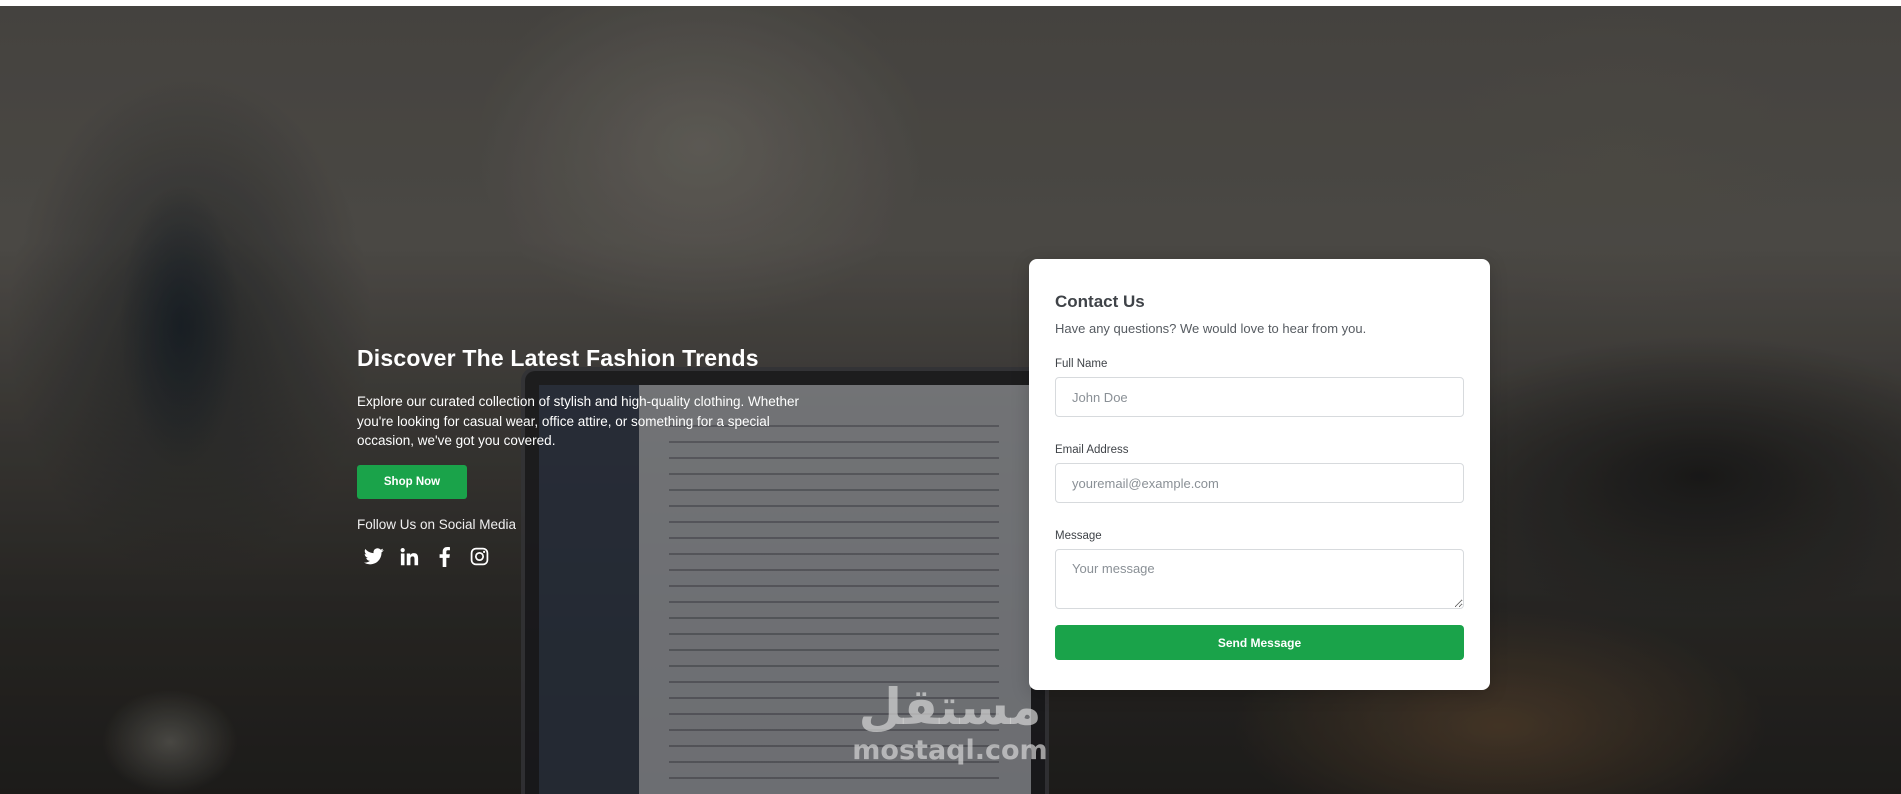 Image resolution: width=1901 pixels, height=794 pixels. I want to click on instagram-icon, so click(479, 557).